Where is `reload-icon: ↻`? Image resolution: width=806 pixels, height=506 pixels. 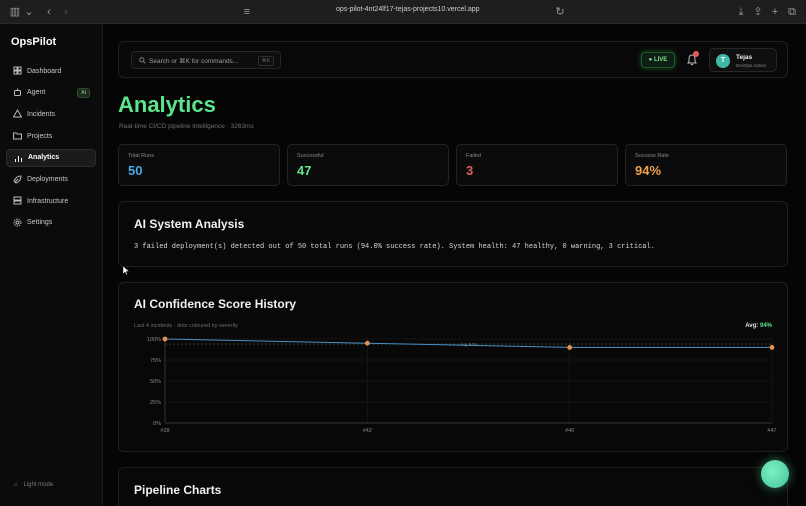 reload-icon: ↻ is located at coordinates (560, 12).